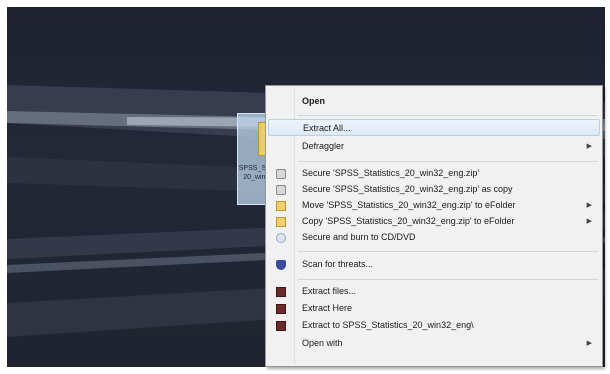 Image resolution: width=610 pixels, height=374 pixels. What do you see at coordinates (434, 343) in the screenshot?
I see `menu-item-open-with: Open with ▶` at bounding box center [434, 343].